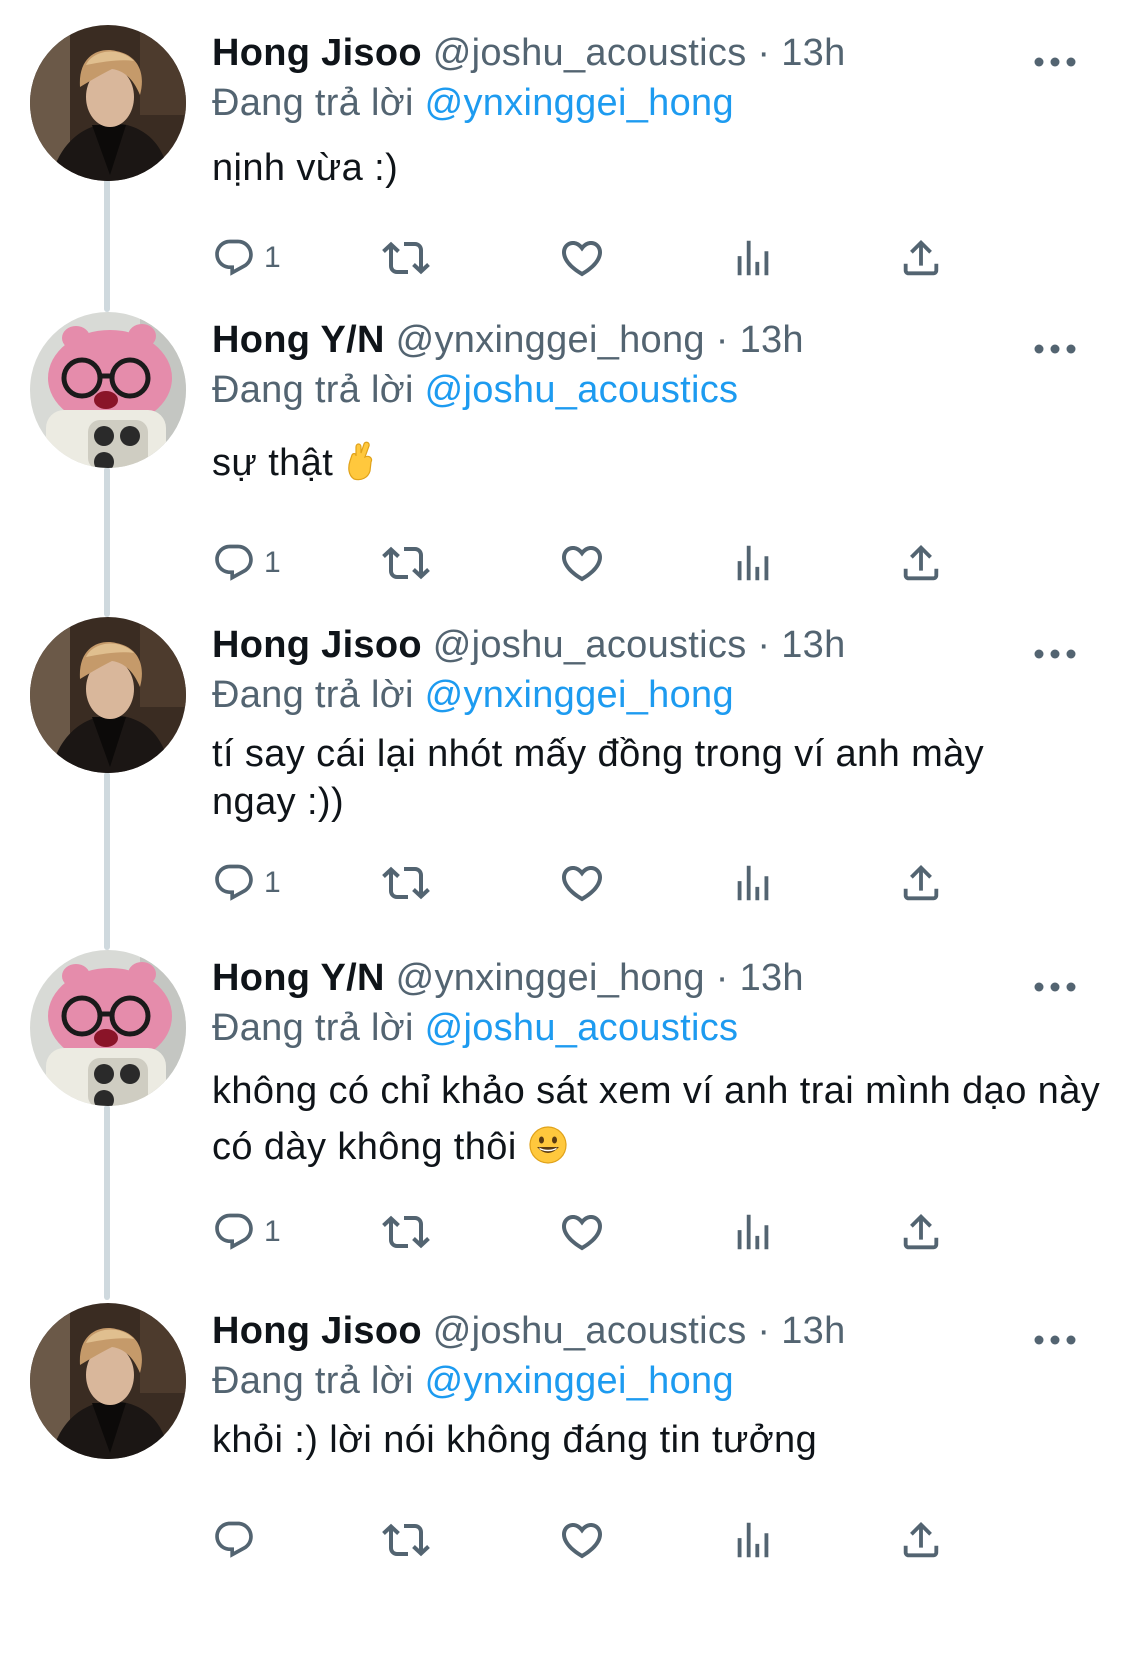  What do you see at coordinates (360, 461) in the screenshot?
I see `crossed-fingers-emoji` at bounding box center [360, 461].